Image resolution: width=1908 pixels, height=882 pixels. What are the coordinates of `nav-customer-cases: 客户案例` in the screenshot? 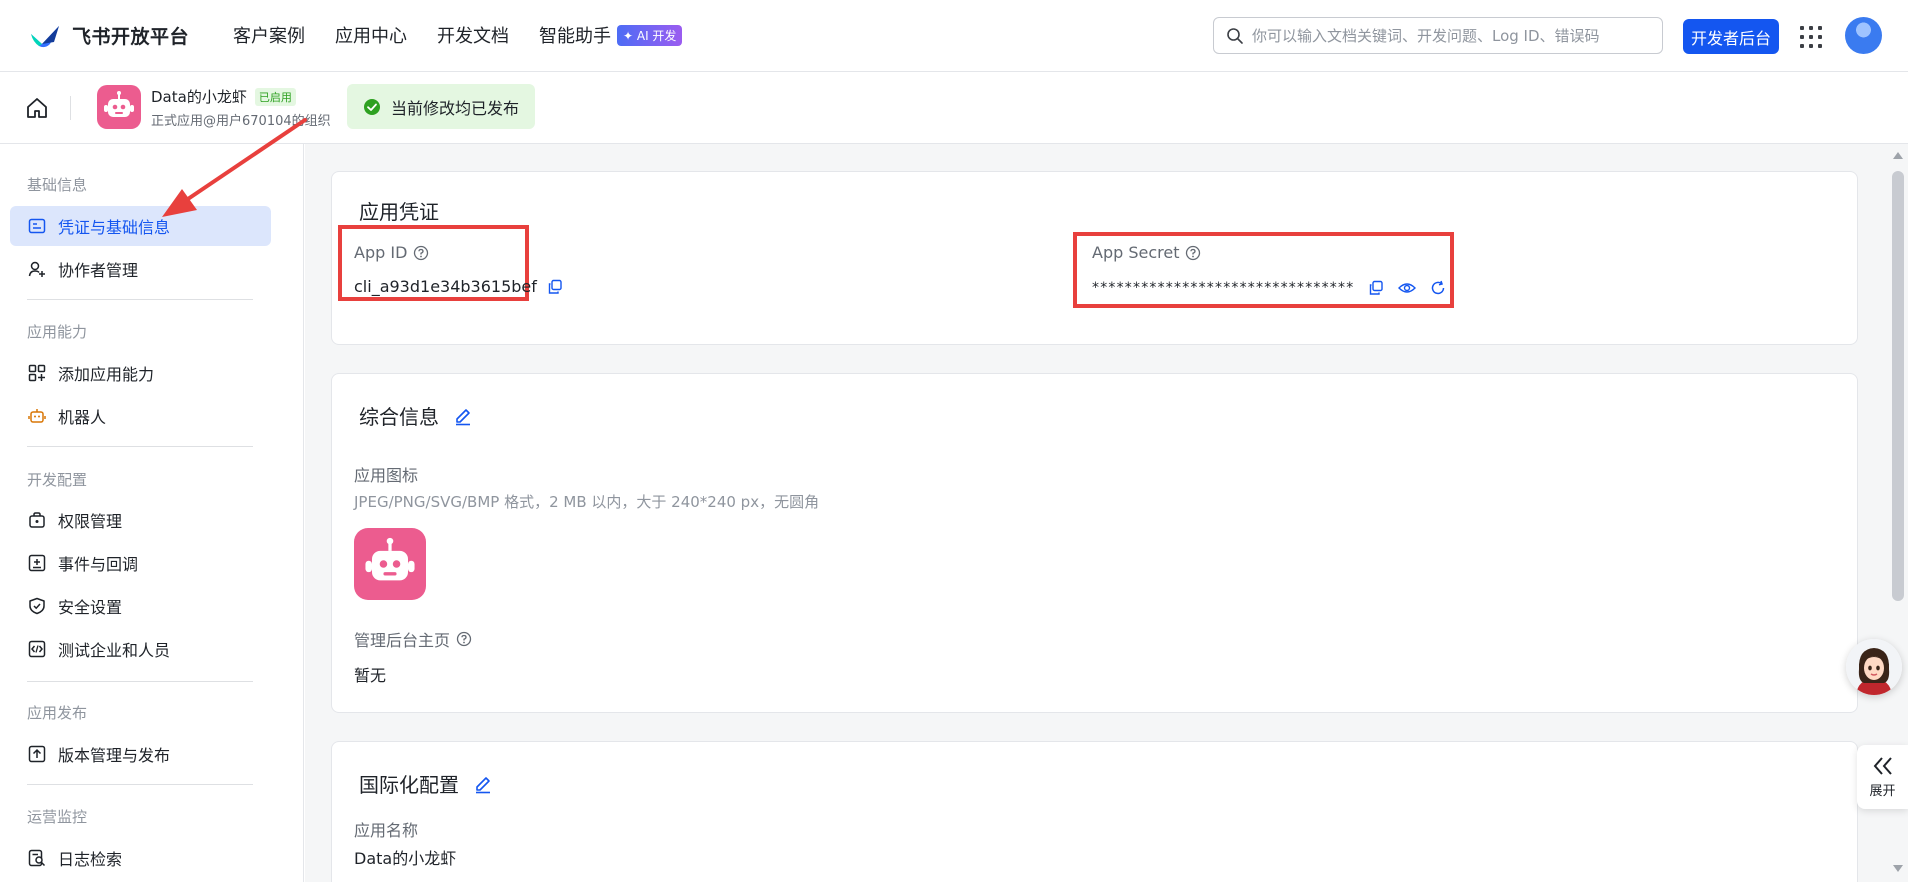 It's located at (269, 35).